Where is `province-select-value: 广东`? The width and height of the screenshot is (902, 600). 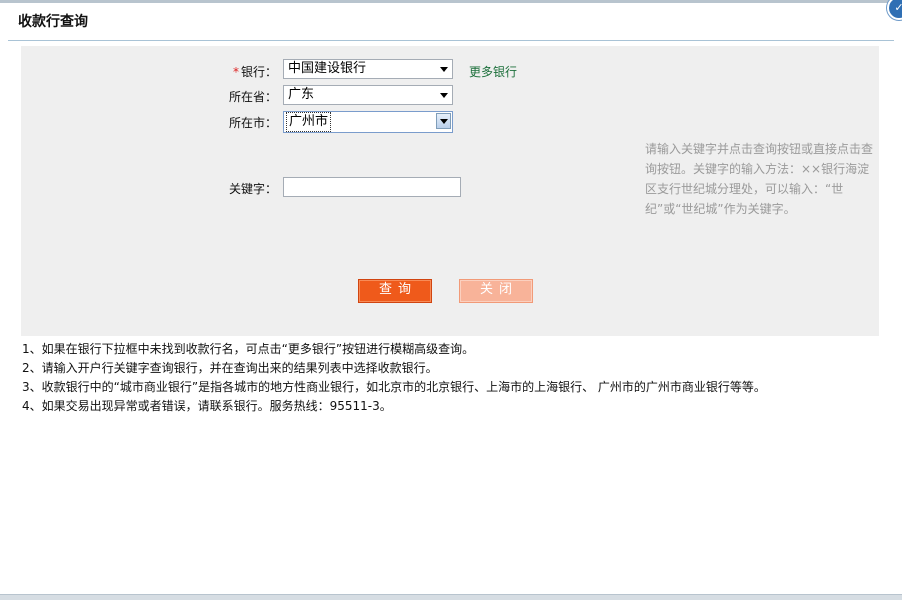 province-select-value: 广东 is located at coordinates (301, 94).